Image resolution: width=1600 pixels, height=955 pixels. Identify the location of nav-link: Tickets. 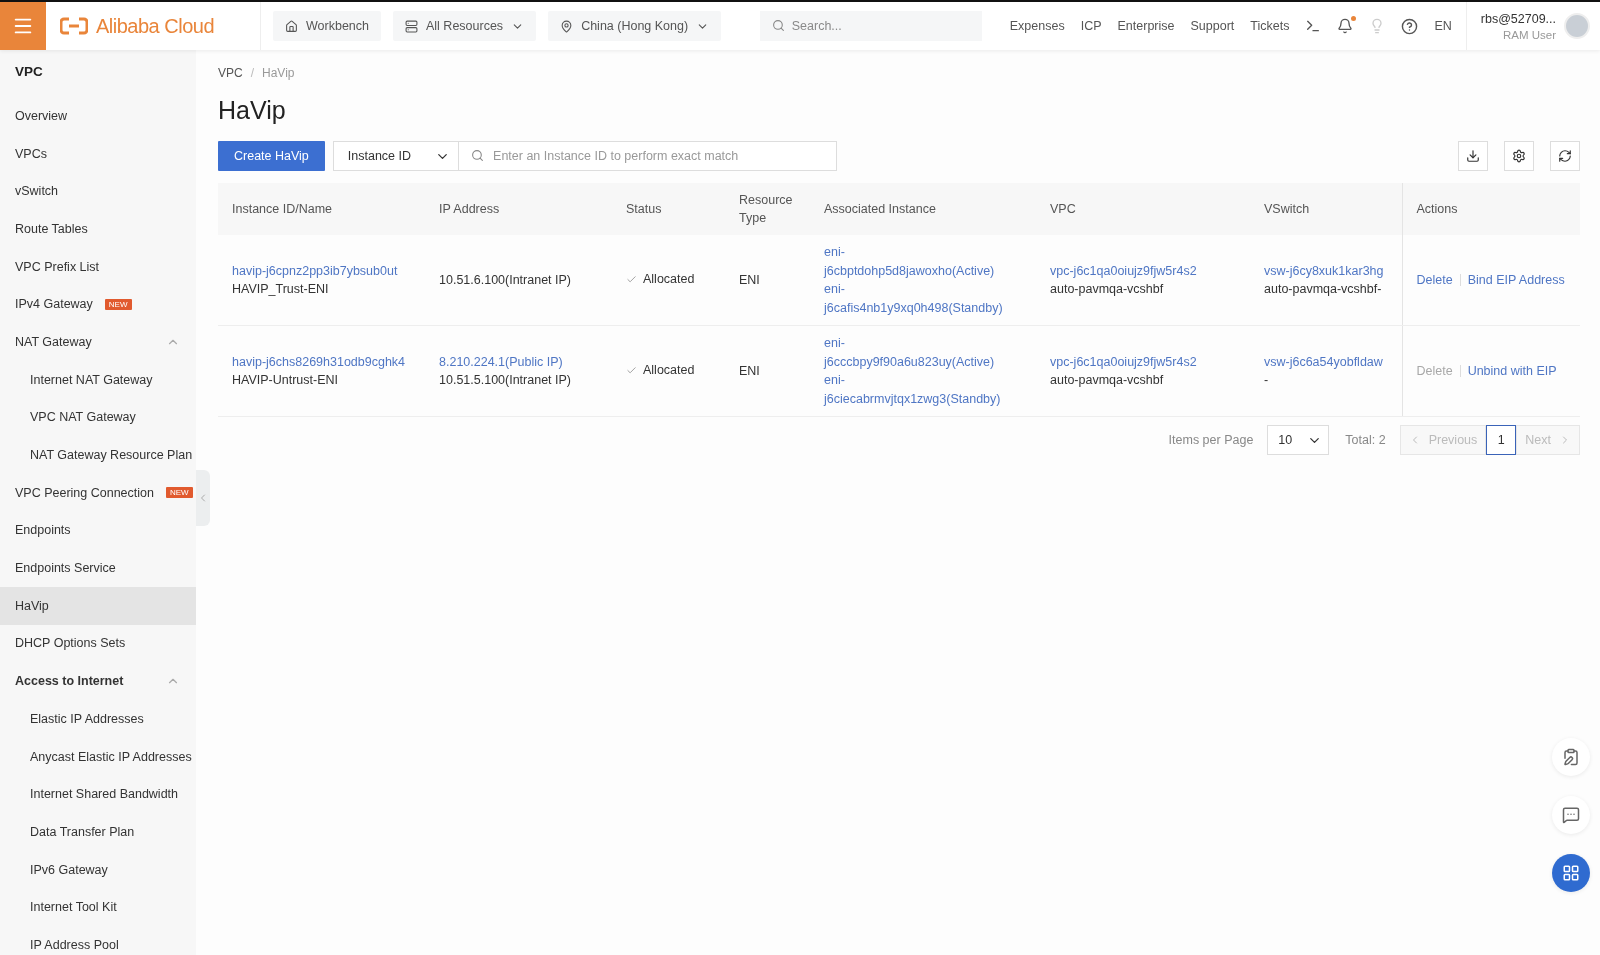
(1270, 26).